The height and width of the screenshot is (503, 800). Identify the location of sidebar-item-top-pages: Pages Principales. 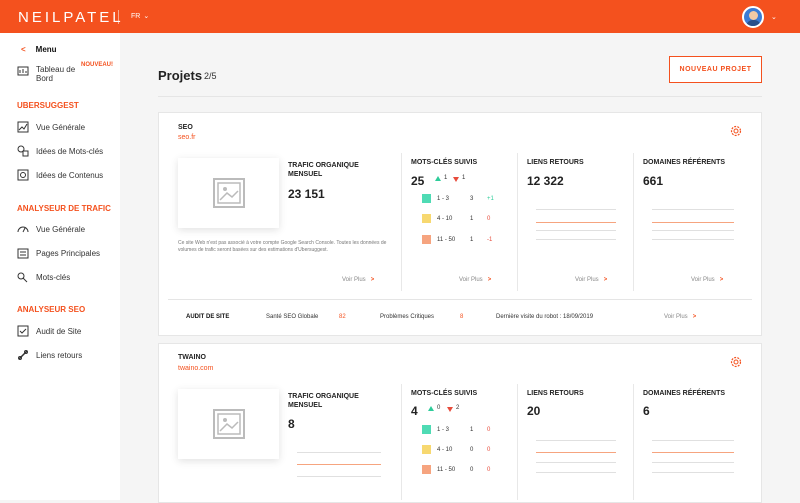
(58, 253).